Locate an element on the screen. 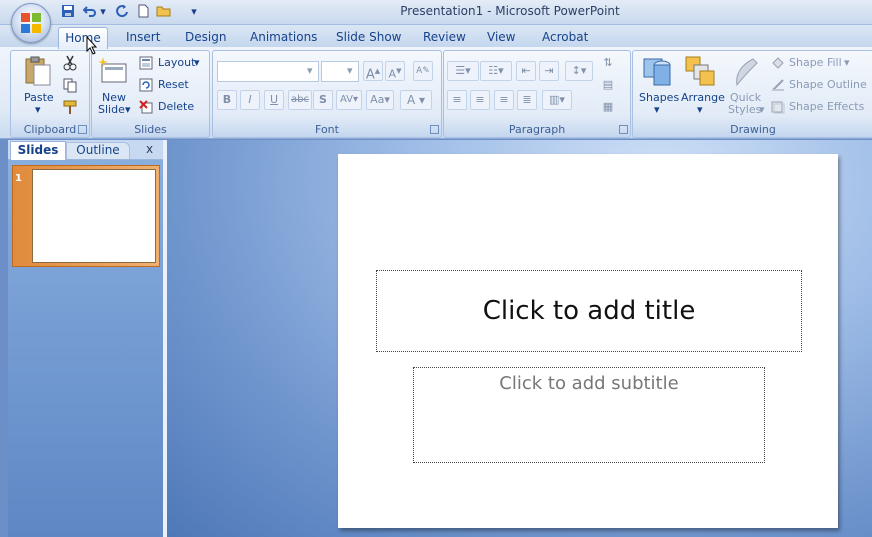  paste-icon is located at coordinates (38, 71).